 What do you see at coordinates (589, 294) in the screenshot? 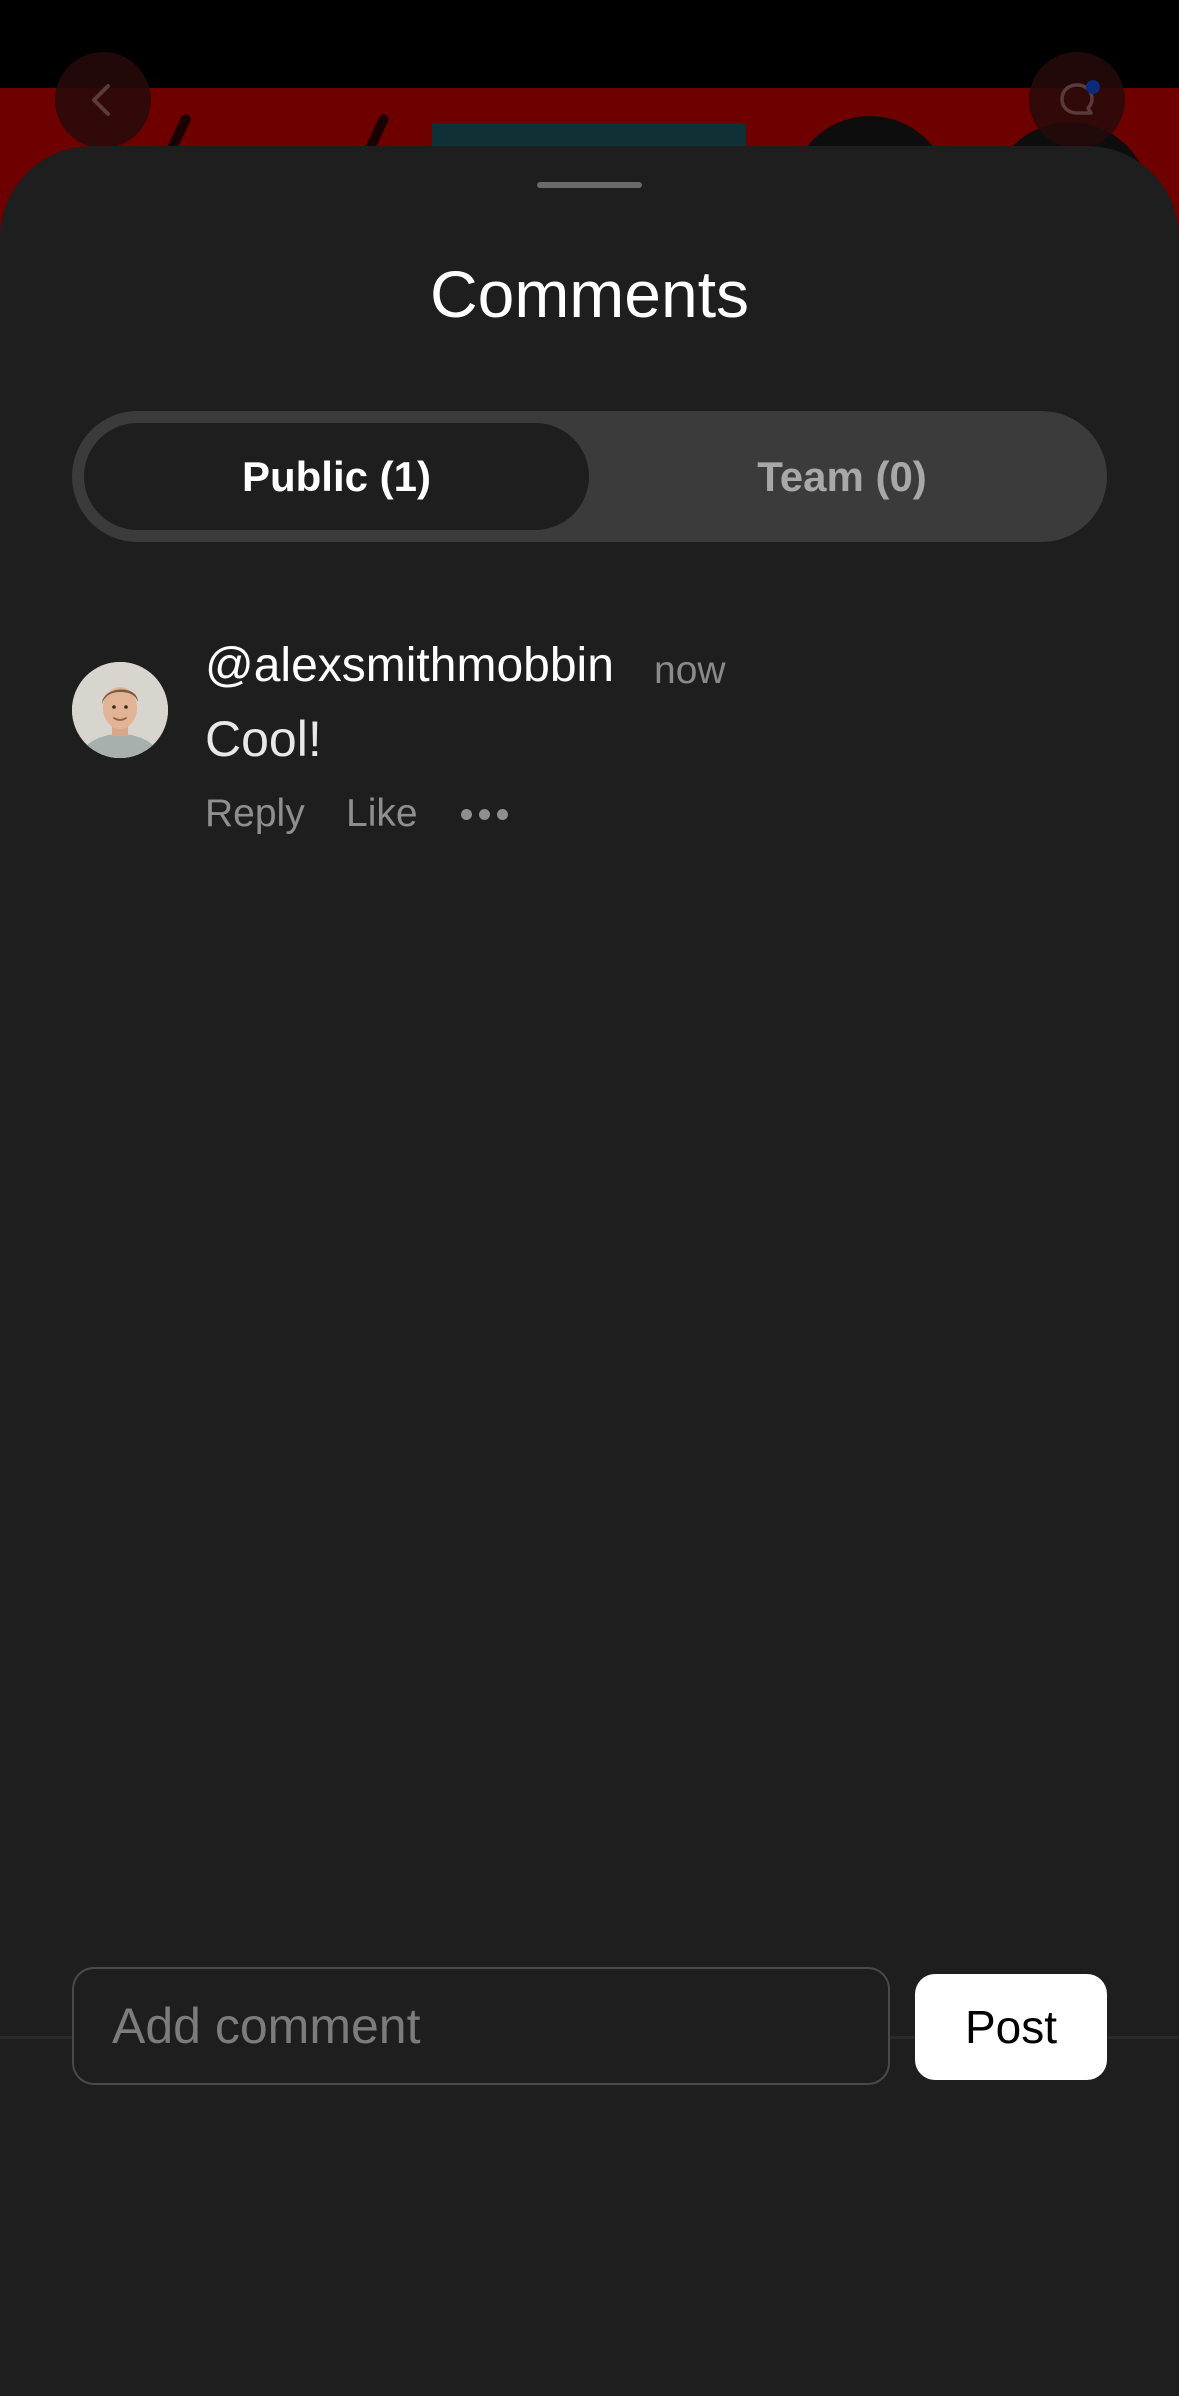
I see `sheet-title: Comments` at bounding box center [589, 294].